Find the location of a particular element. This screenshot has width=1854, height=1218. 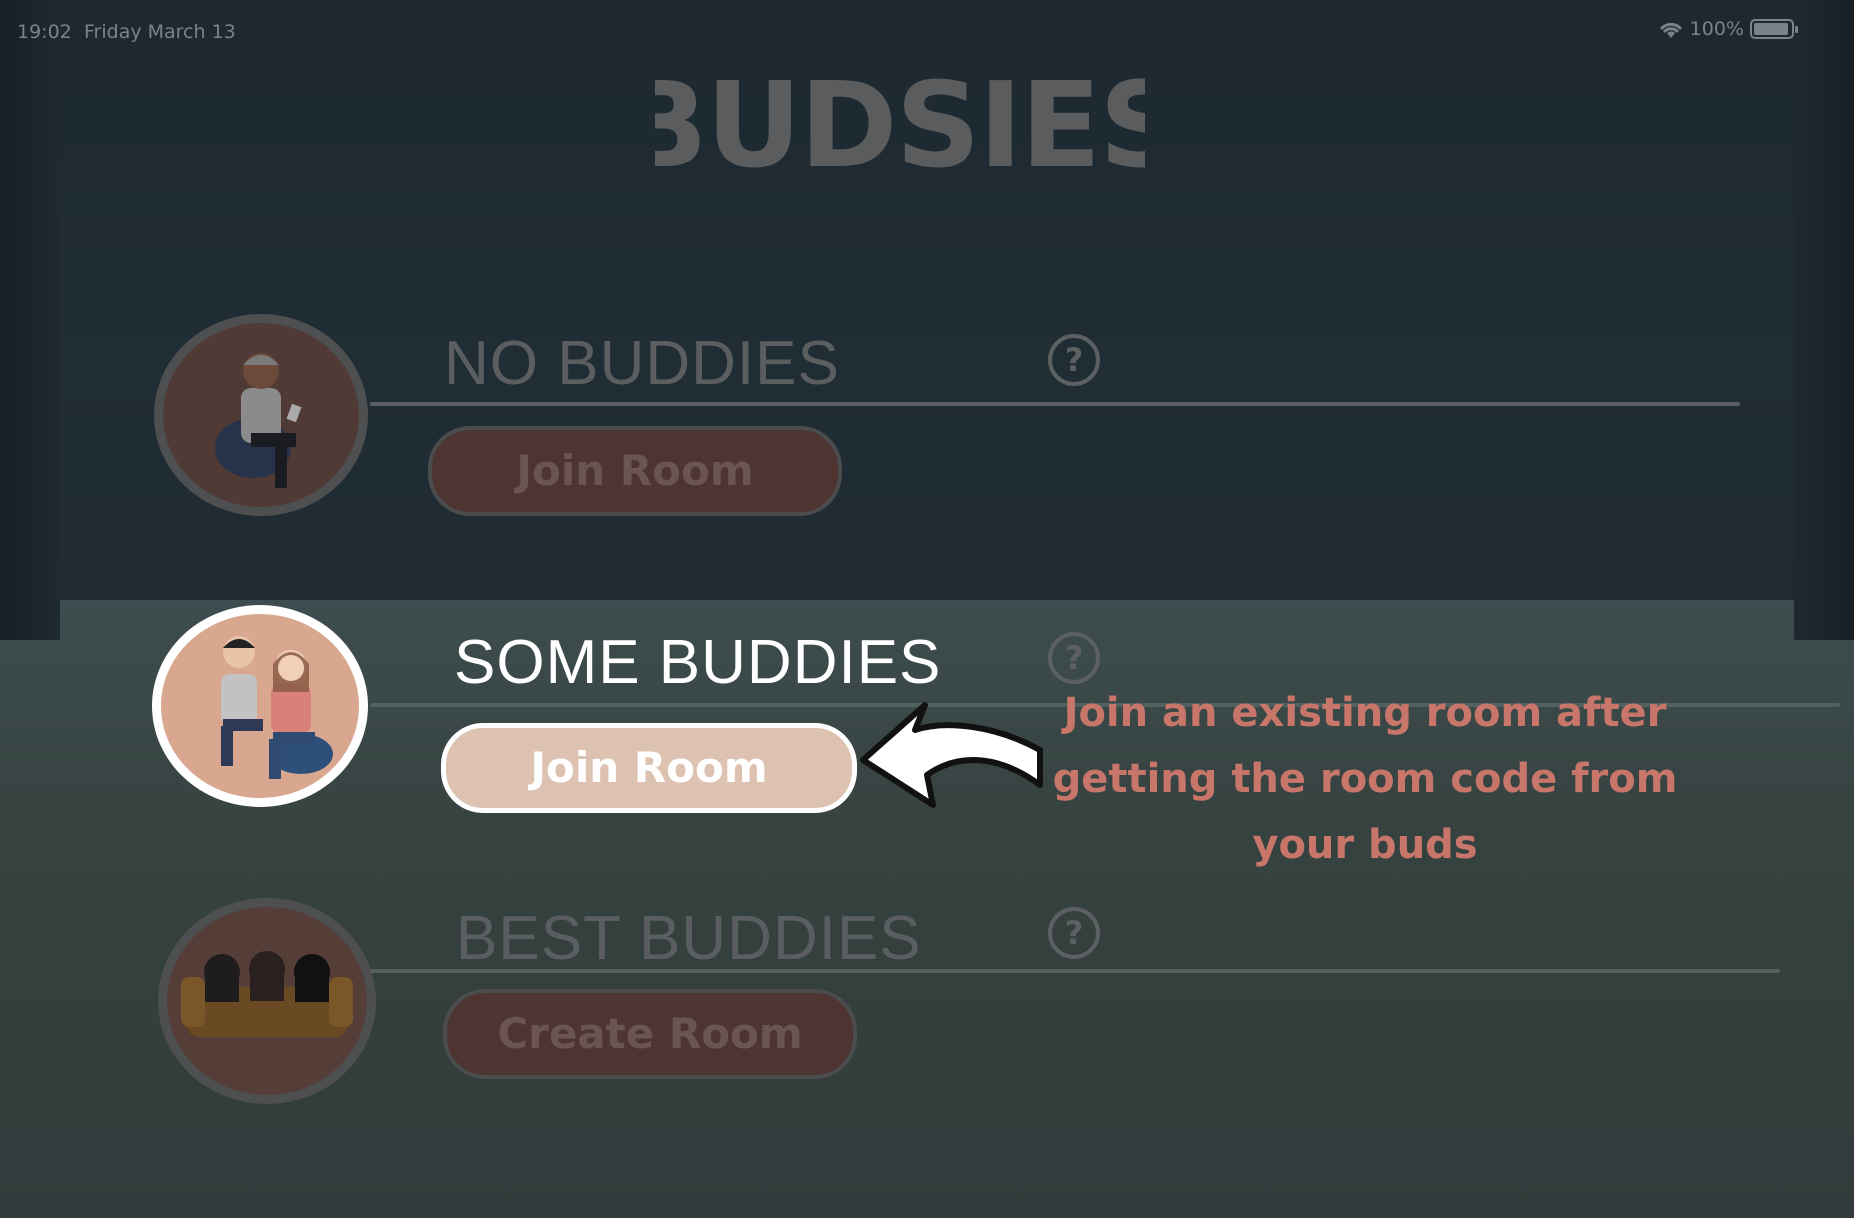

pointer-arrow is located at coordinates (951, 755).